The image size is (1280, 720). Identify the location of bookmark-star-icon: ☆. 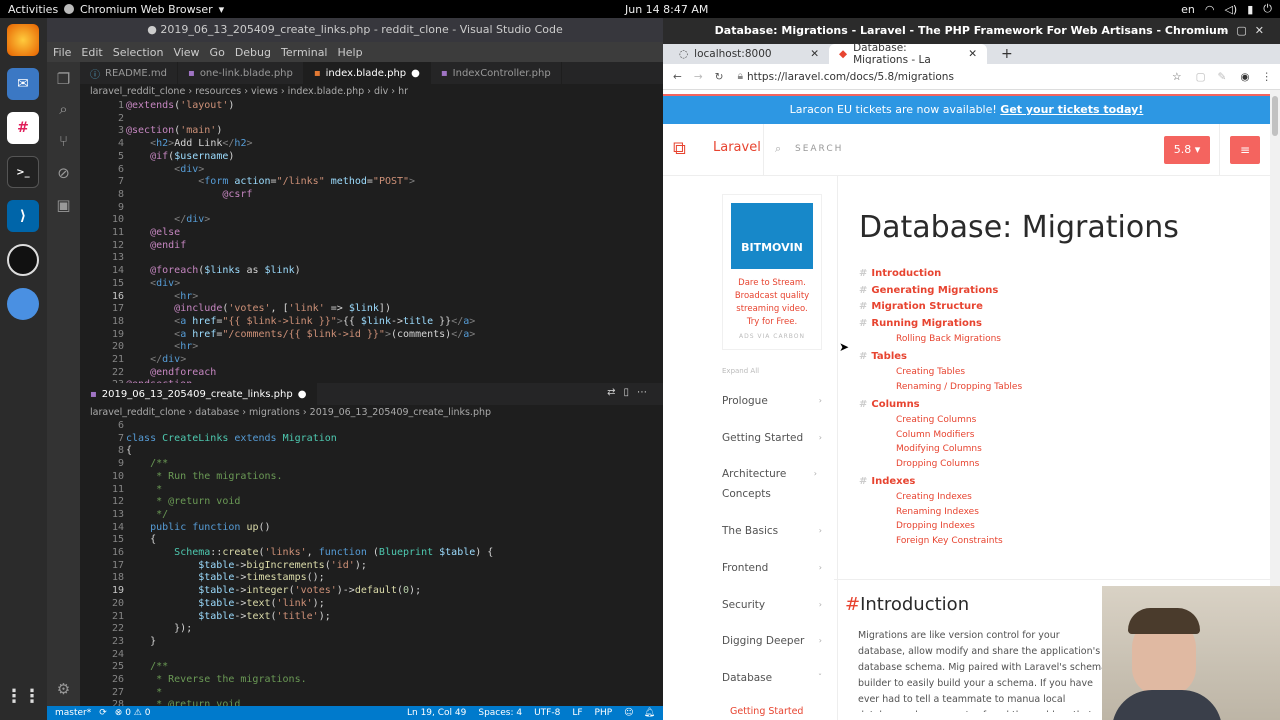
(1176, 77).